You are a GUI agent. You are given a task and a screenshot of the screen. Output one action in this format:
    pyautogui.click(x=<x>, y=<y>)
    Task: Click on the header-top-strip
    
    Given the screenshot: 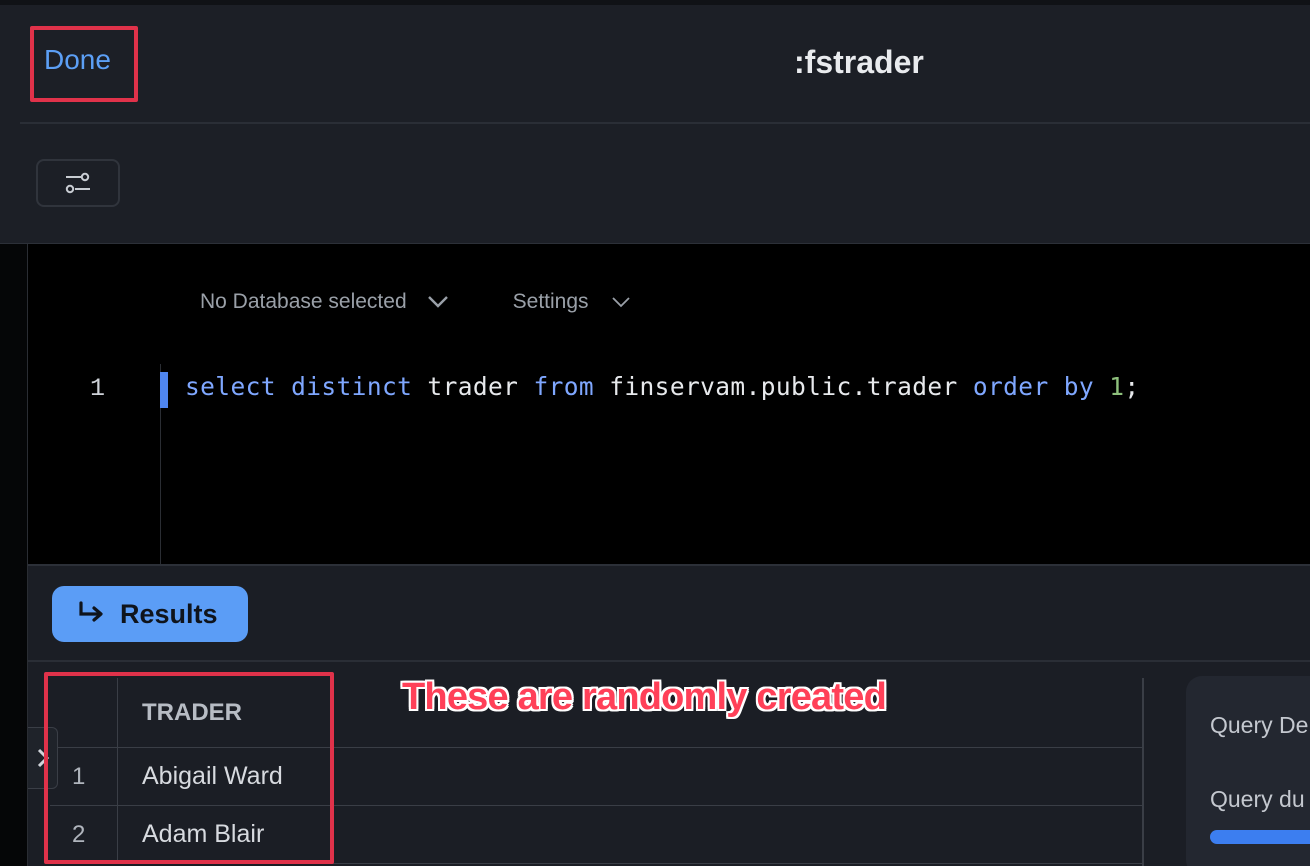 What is the action you would take?
    pyautogui.click(x=655, y=2)
    